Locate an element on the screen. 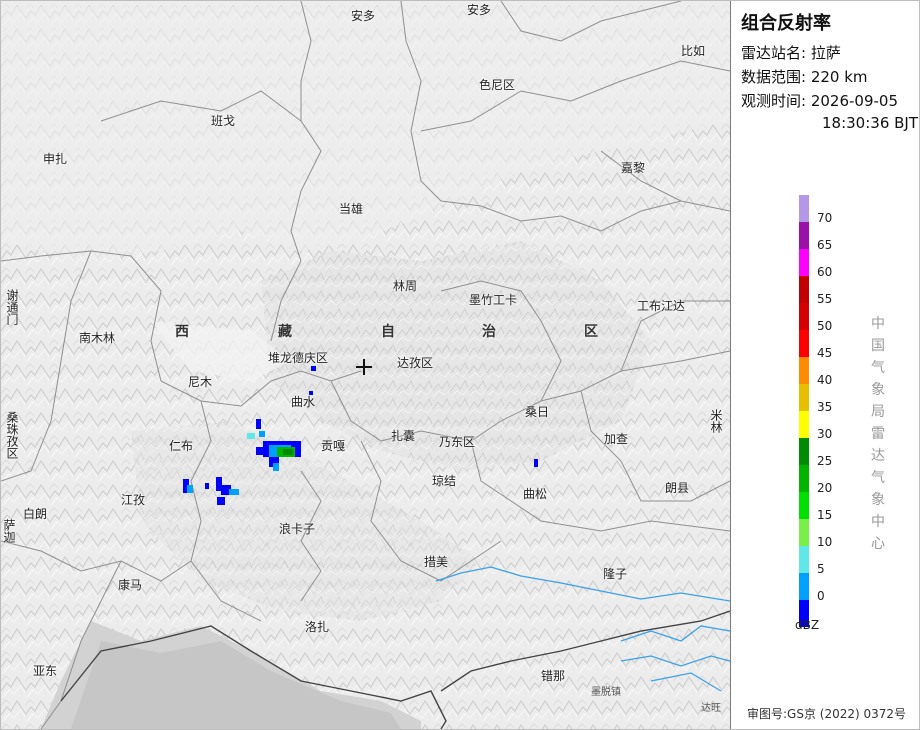  time-label: 观测时间: is located at coordinates (774, 101).